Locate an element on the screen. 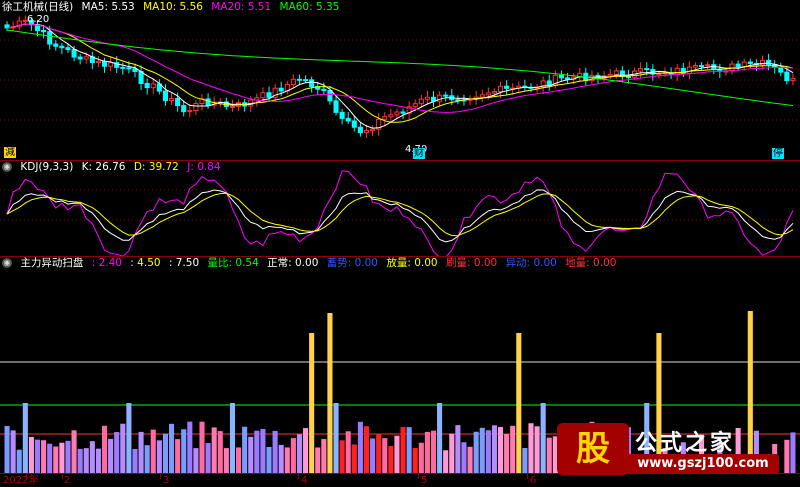 The image size is (800, 487). watermark-logo: 股 is located at coordinates (593, 449).